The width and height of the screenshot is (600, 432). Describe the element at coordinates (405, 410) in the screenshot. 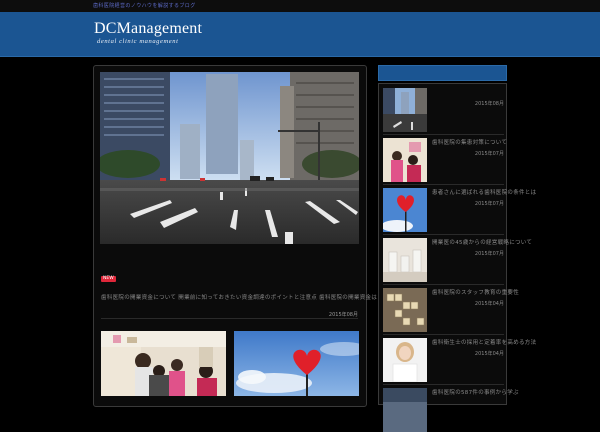

I see `sidebar-thumb-partial` at that location.